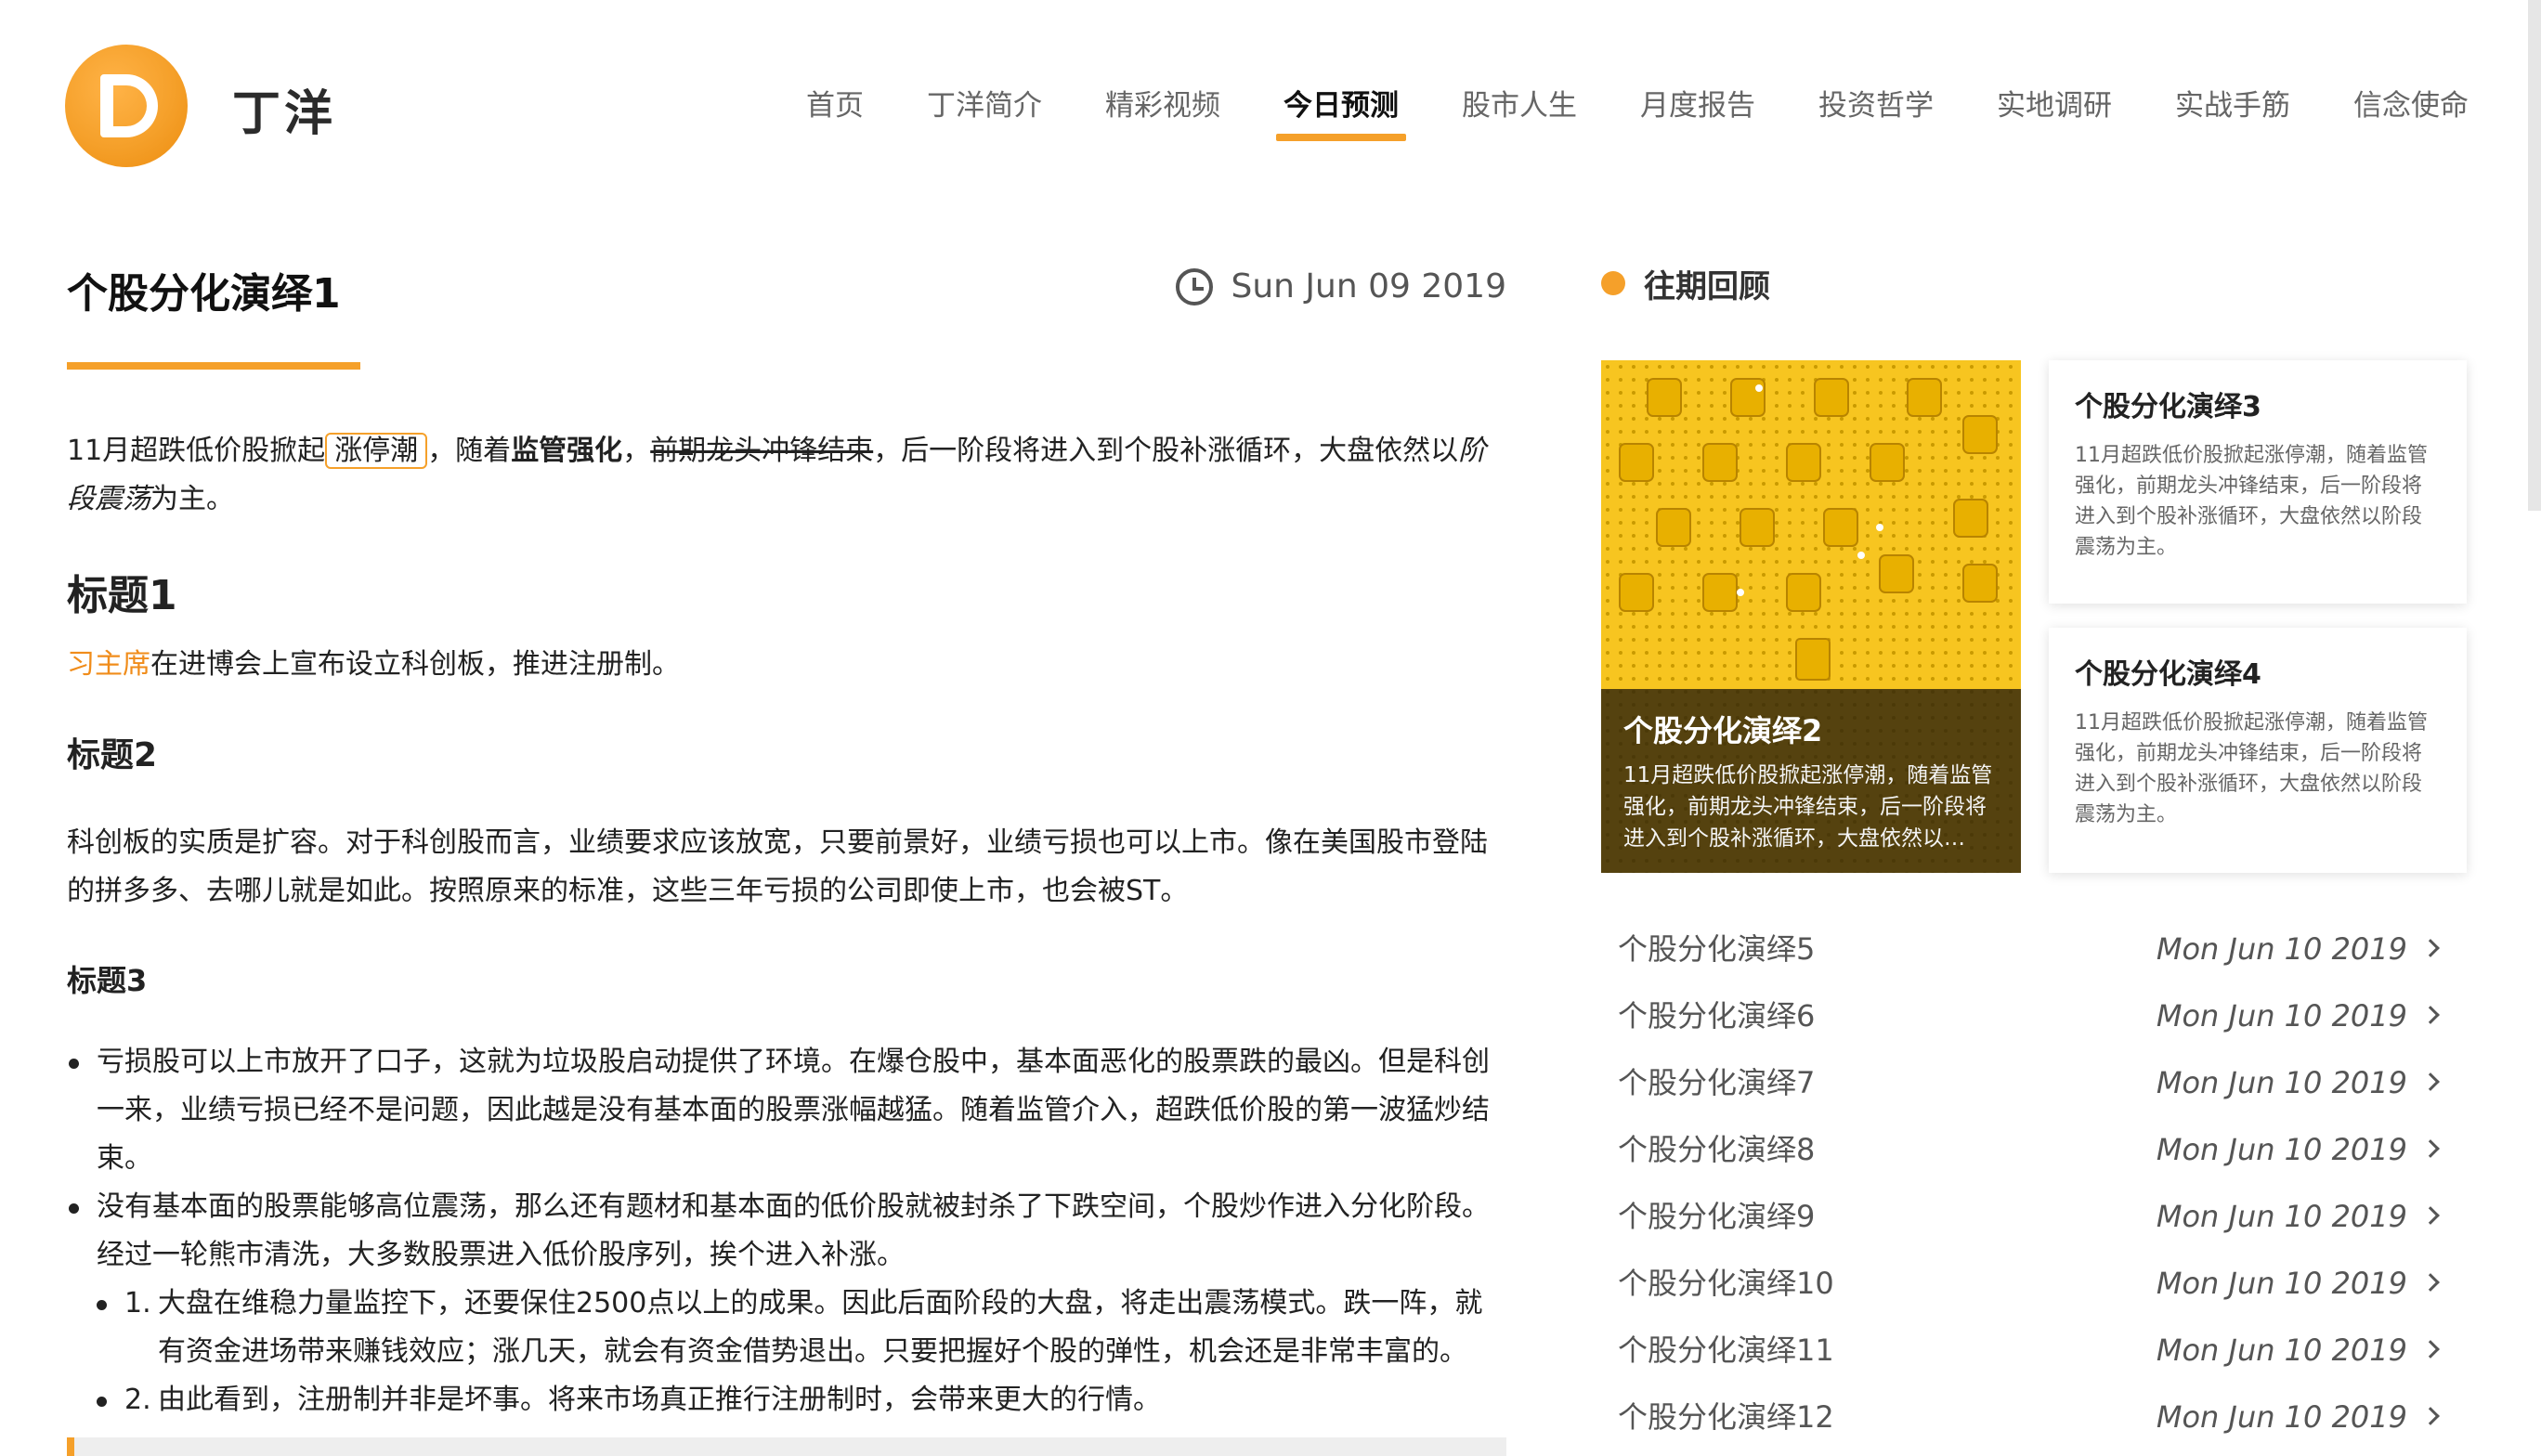  What do you see at coordinates (1726, 1283) in the screenshot?
I see `archive-item-title: 个股分化演绎10` at bounding box center [1726, 1283].